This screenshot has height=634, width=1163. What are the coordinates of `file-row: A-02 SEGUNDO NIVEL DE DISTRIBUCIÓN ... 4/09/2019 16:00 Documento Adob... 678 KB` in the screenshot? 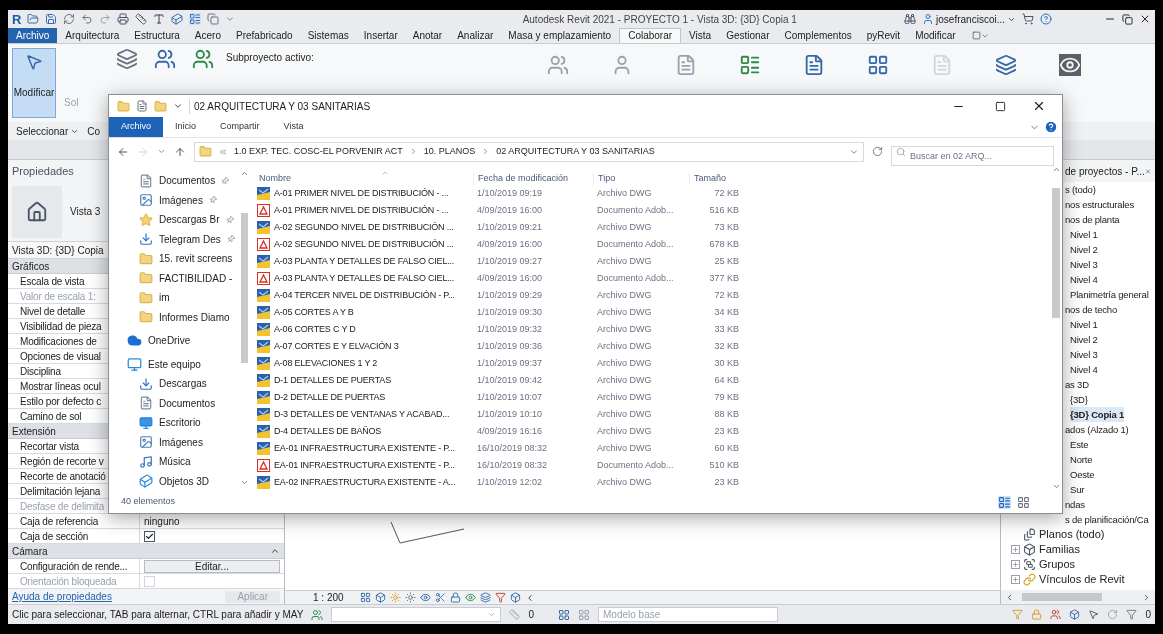 It's located at (653, 244).